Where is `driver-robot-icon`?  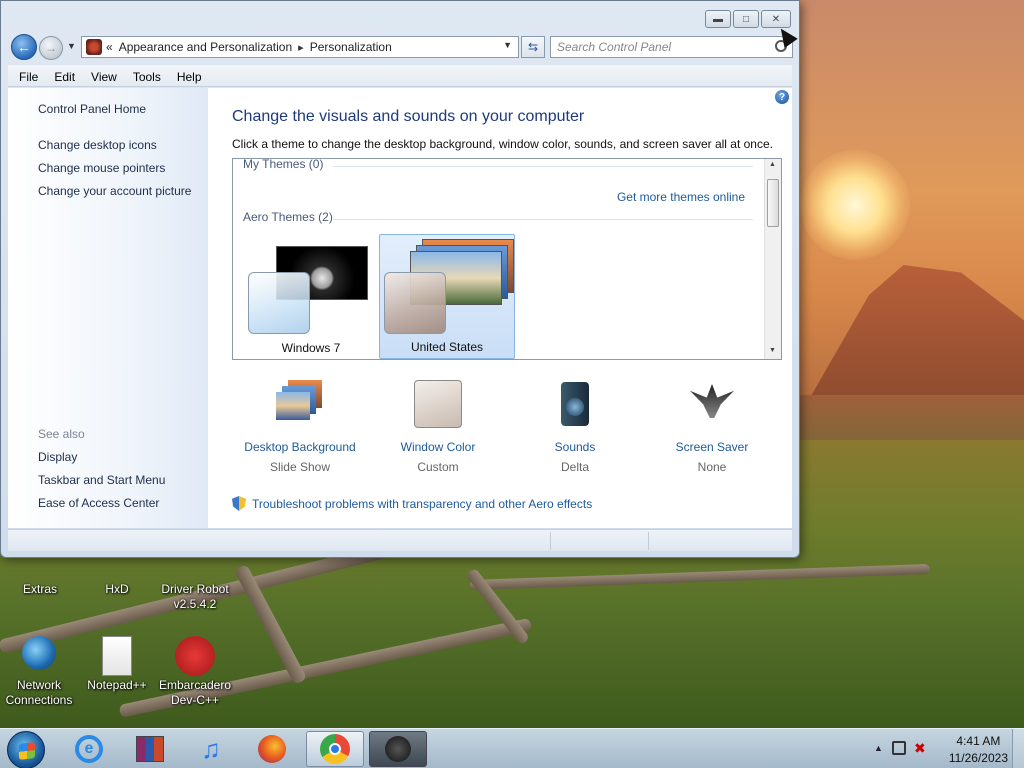
driver-robot-icon is located at coordinates (195, 570).